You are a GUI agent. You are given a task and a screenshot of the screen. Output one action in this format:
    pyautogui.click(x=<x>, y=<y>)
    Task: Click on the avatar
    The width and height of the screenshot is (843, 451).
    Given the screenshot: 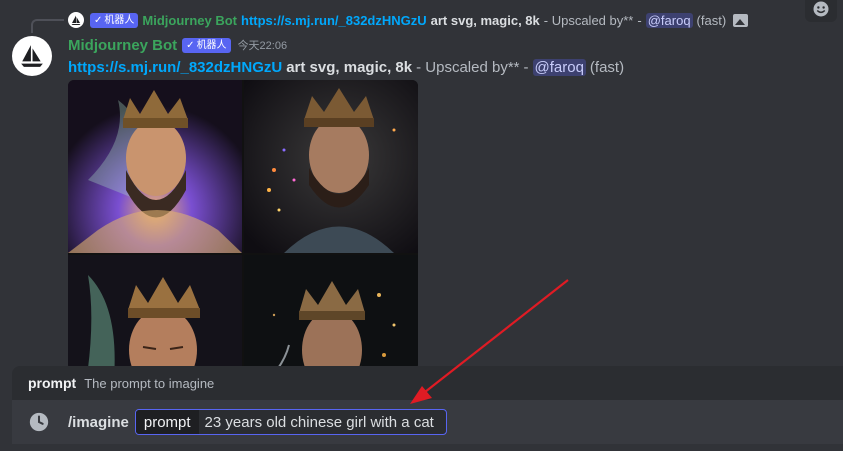 What is the action you would take?
    pyautogui.click(x=32, y=56)
    